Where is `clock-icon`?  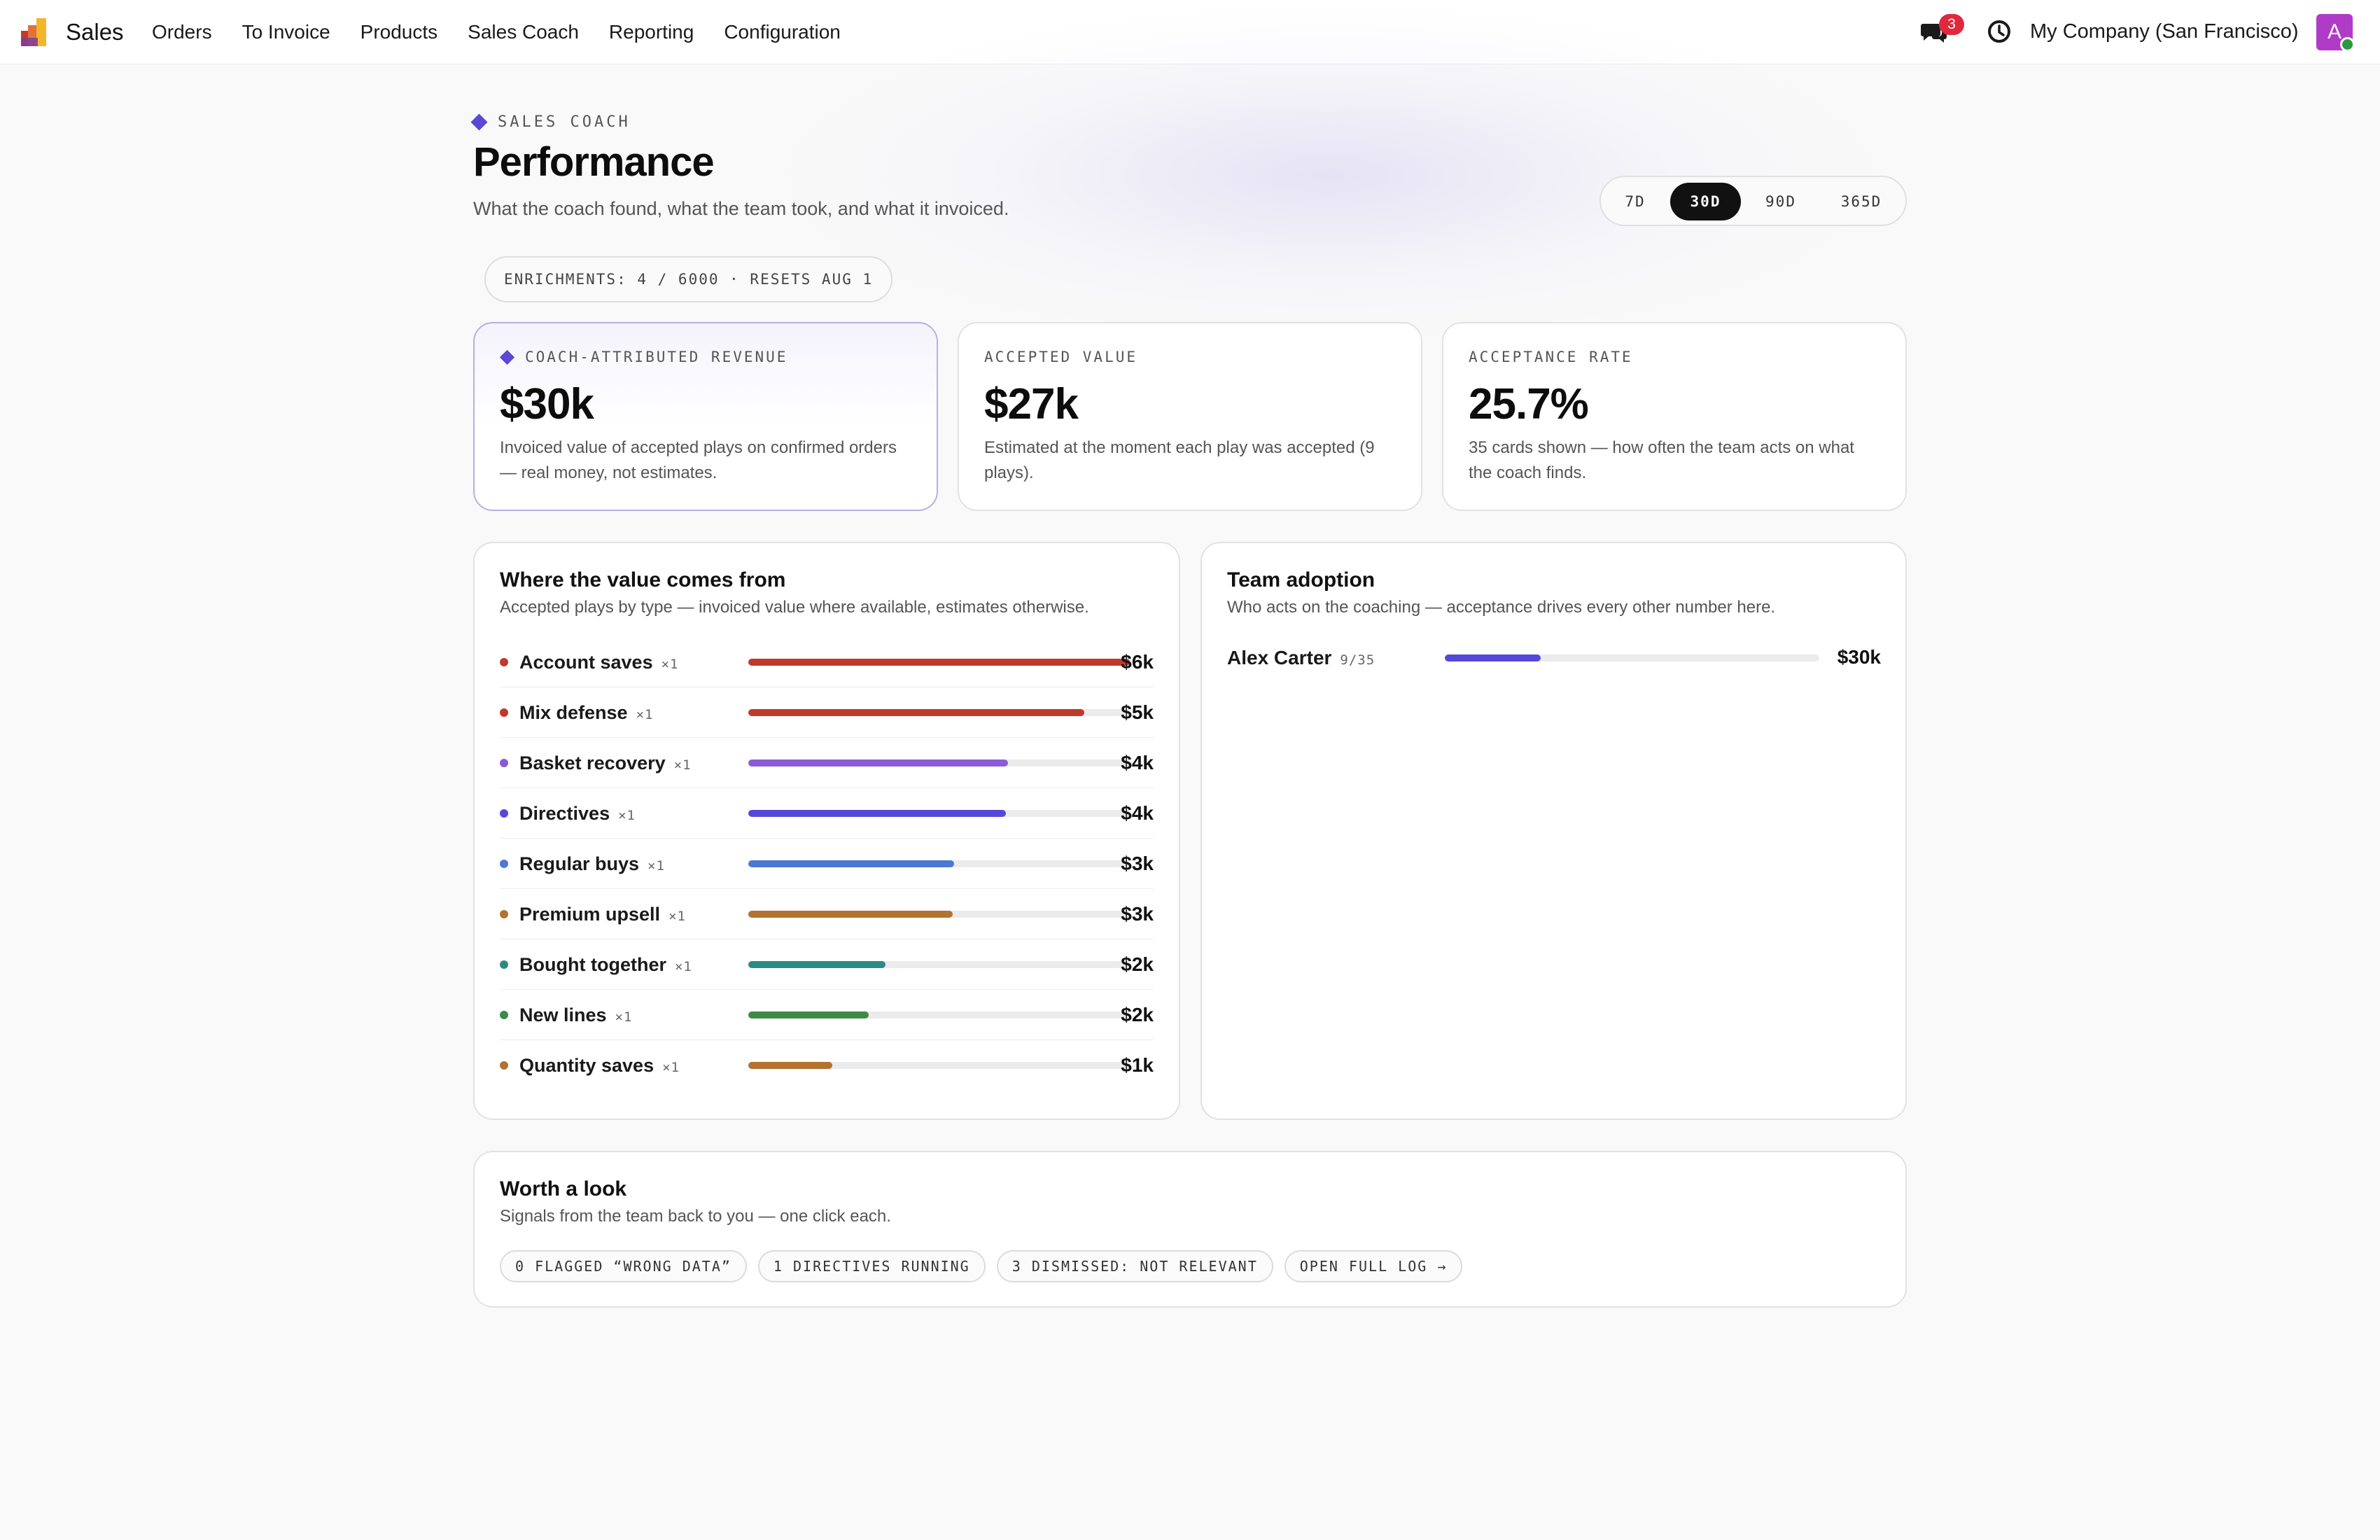
clock-icon is located at coordinates (1999, 31).